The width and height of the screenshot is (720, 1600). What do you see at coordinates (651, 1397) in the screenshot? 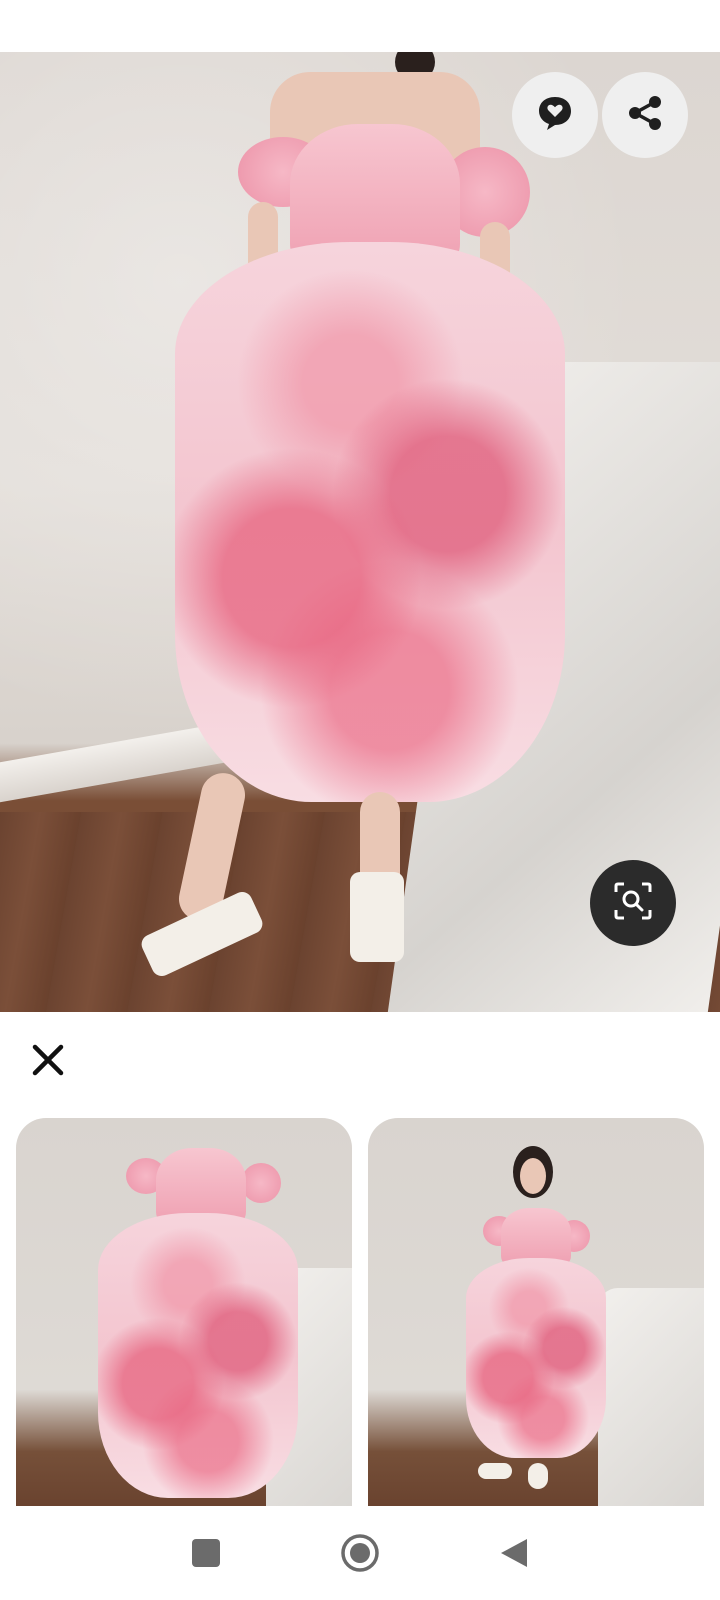
I see `bed` at bounding box center [651, 1397].